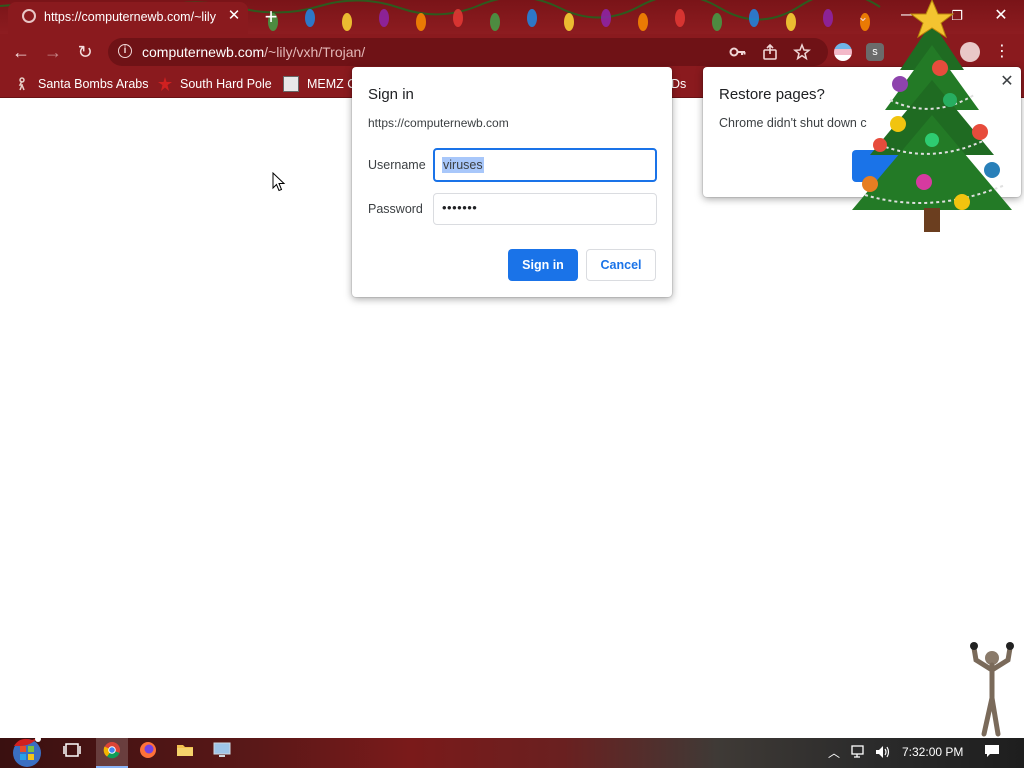 The width and height of the screenshot is (1024, 768). What do you see at coordinates (279, 182) in the screenshot?
I see `mouse-cursor-icon` at bounding box center [279, 182].